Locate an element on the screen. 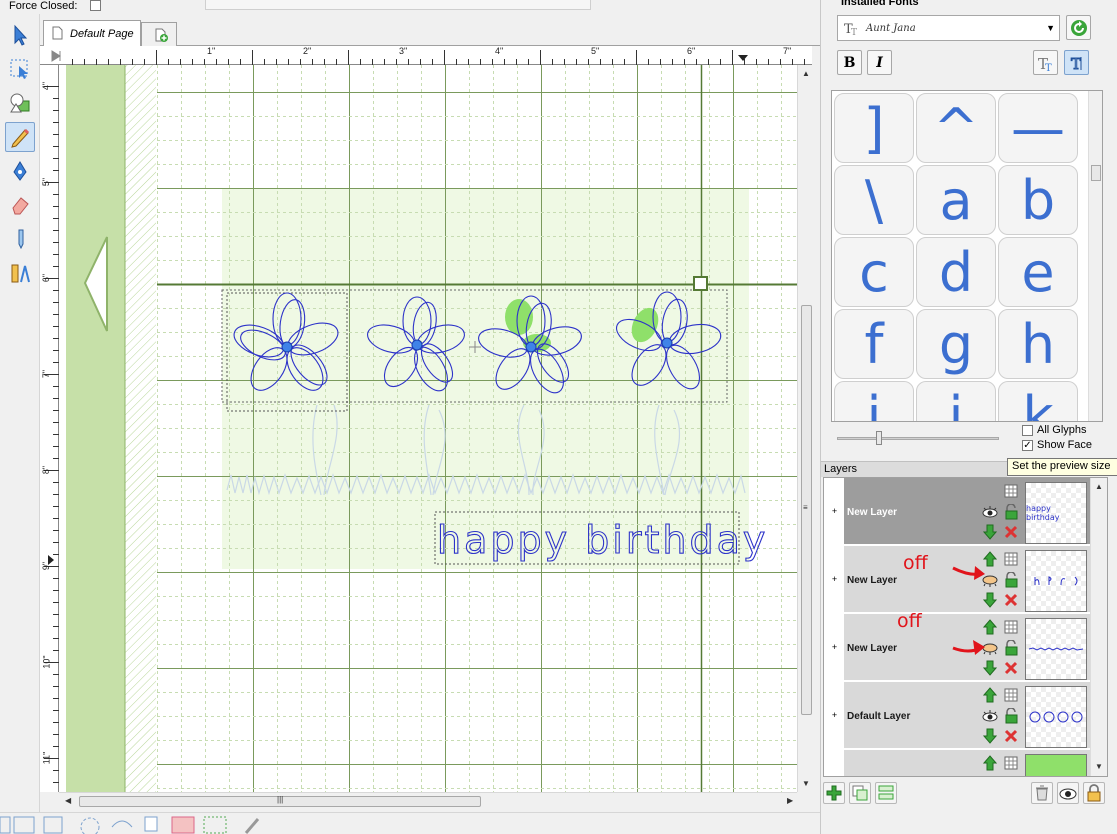  all-glyphs-checkbox is located at coordinates (1027, 430).